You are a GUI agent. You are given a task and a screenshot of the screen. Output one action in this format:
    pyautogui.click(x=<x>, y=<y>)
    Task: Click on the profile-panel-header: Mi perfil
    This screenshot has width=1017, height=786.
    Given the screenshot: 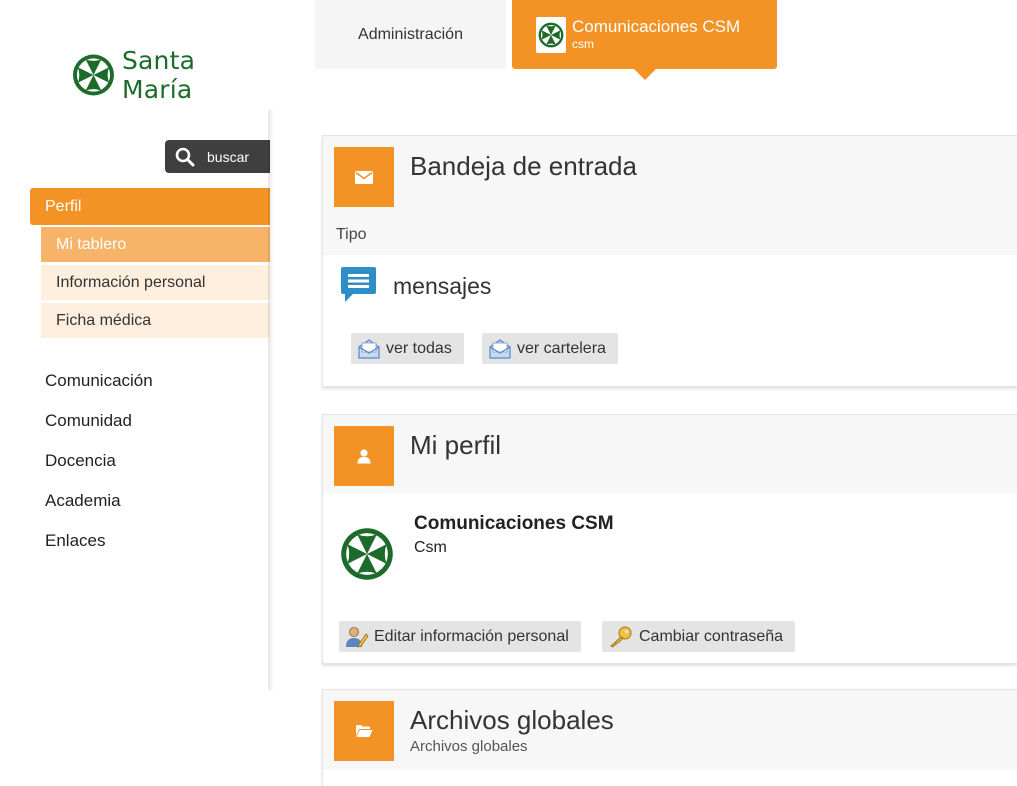 What is the action you would take?
    pyautogui.click(x=670, y=454)
    